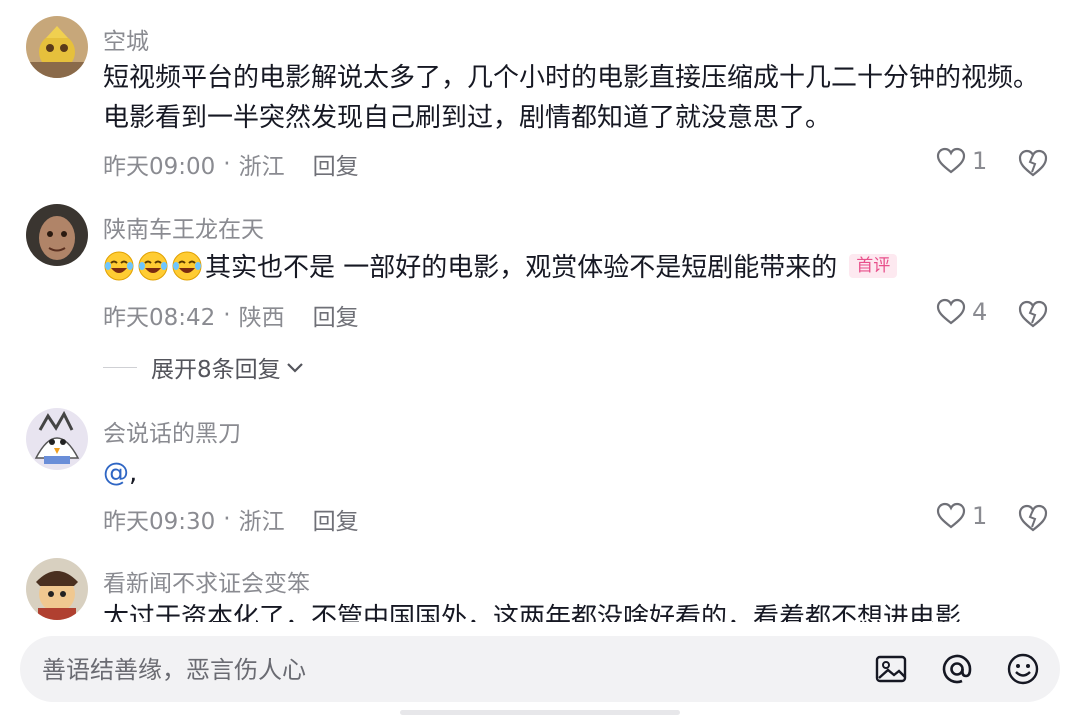 The width and height of the screenshot is (1080, 716). Describe the element at coordinates (392, 670) in the screenshot. I see `comment-input` at that location.